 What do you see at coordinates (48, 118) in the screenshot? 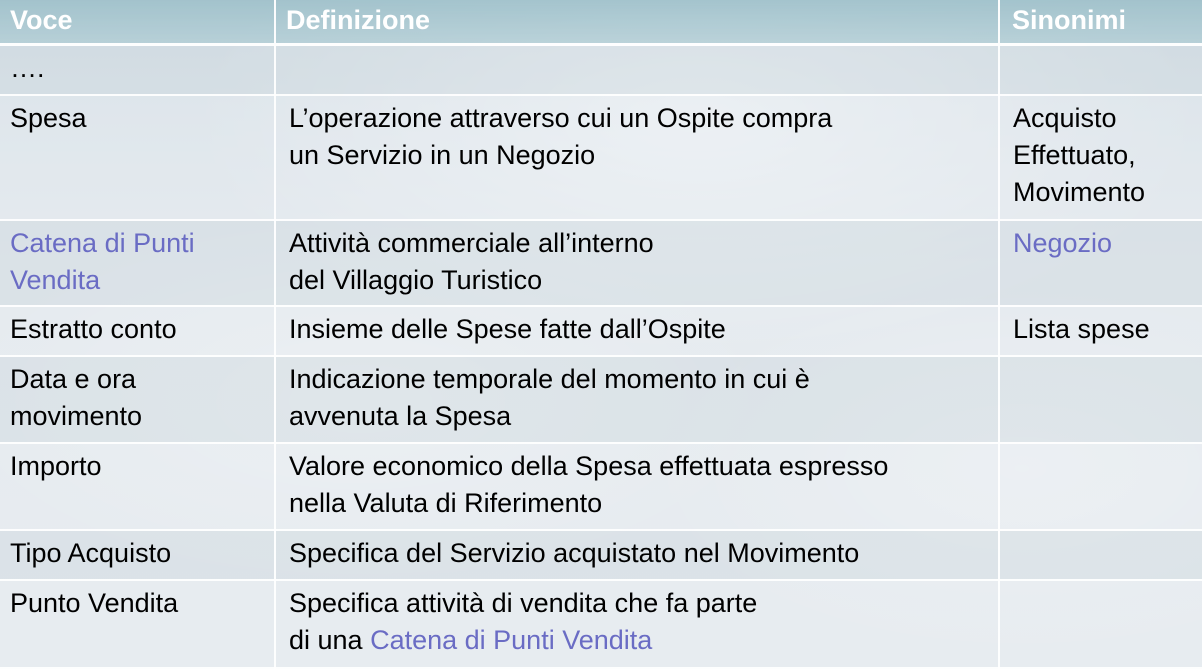
I see `voce-text: Spesa` at bounding box center [48, 118].